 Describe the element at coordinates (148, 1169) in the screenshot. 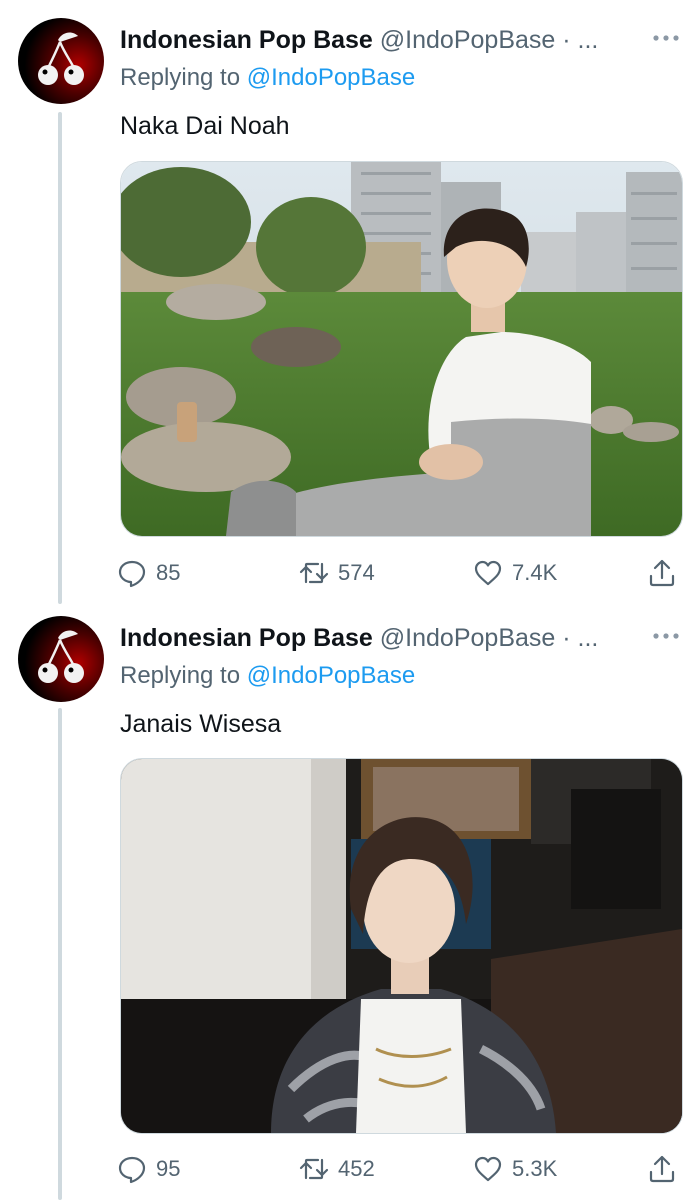

I see `reply-button: 95` at that location.